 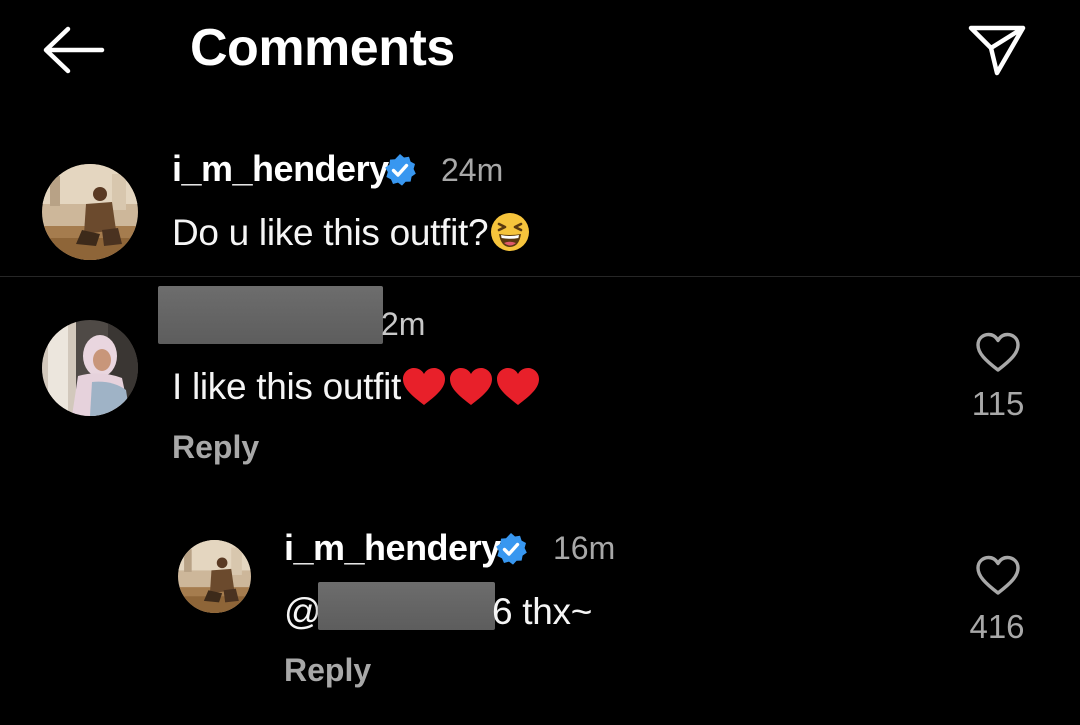 What do you see at coordinates (542, 611) in the screenshot?
I see `reply-text: 6 thx~` at bounding box center [542, 611].